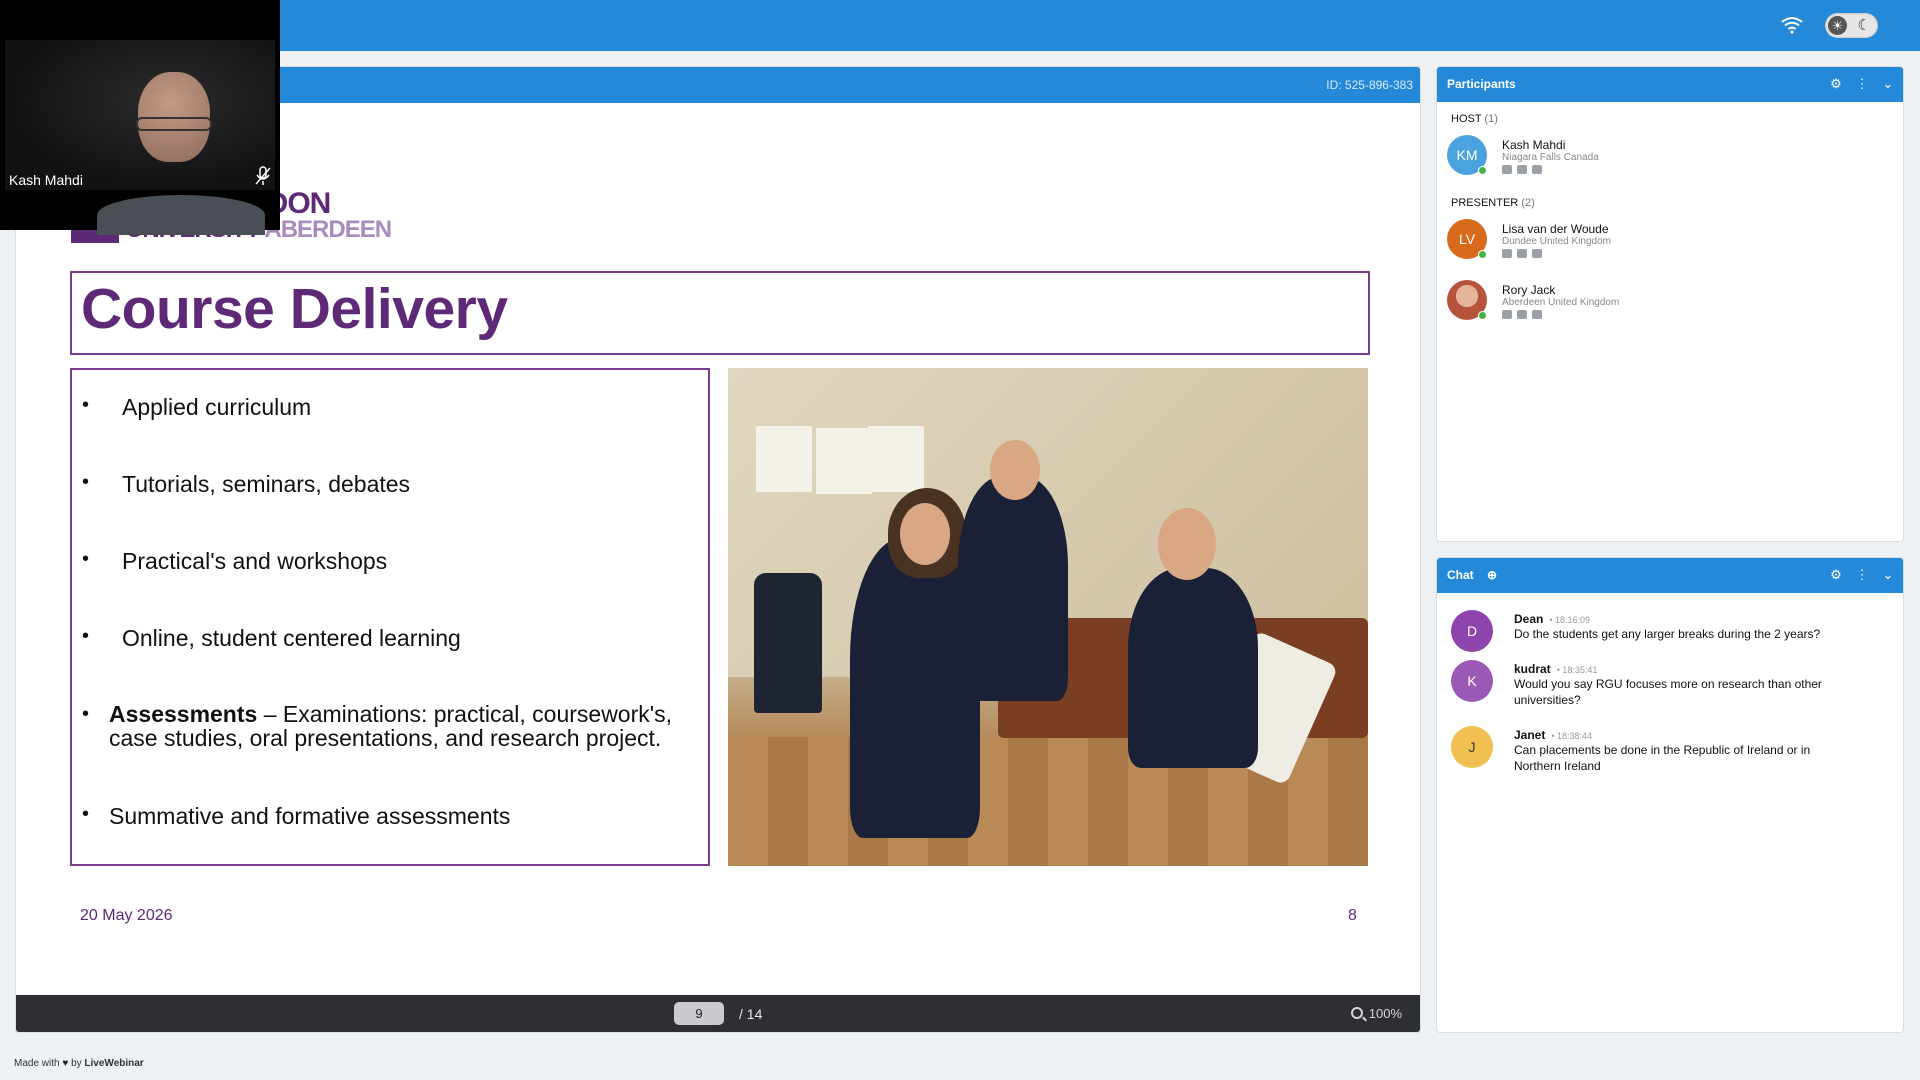 The width and height of the screenshot is (1920, 1080). Describe the element at coordinates (217, 407) in the screenshot. I see `bullet-text: Applied curriculum` at that location.